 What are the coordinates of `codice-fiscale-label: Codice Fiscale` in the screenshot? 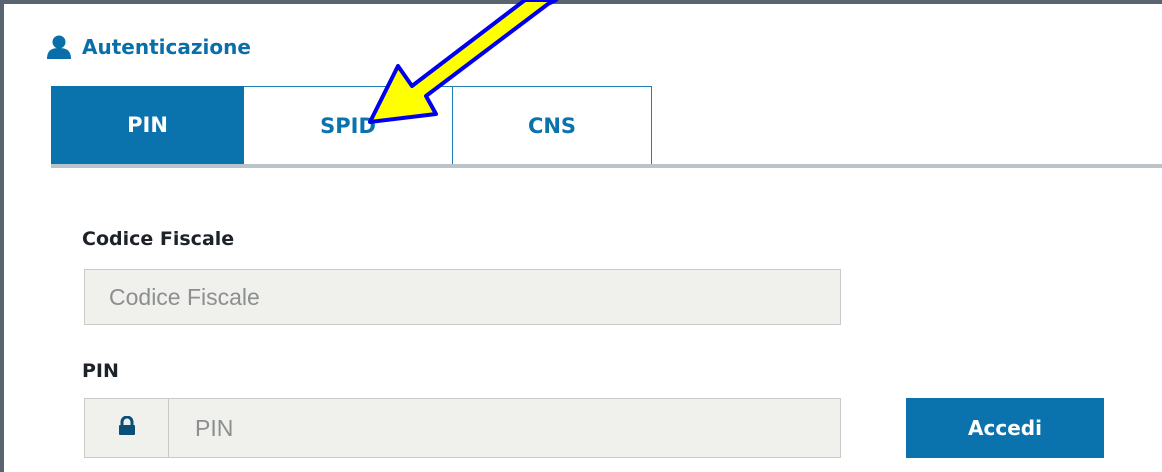 It's located at (158, 239).